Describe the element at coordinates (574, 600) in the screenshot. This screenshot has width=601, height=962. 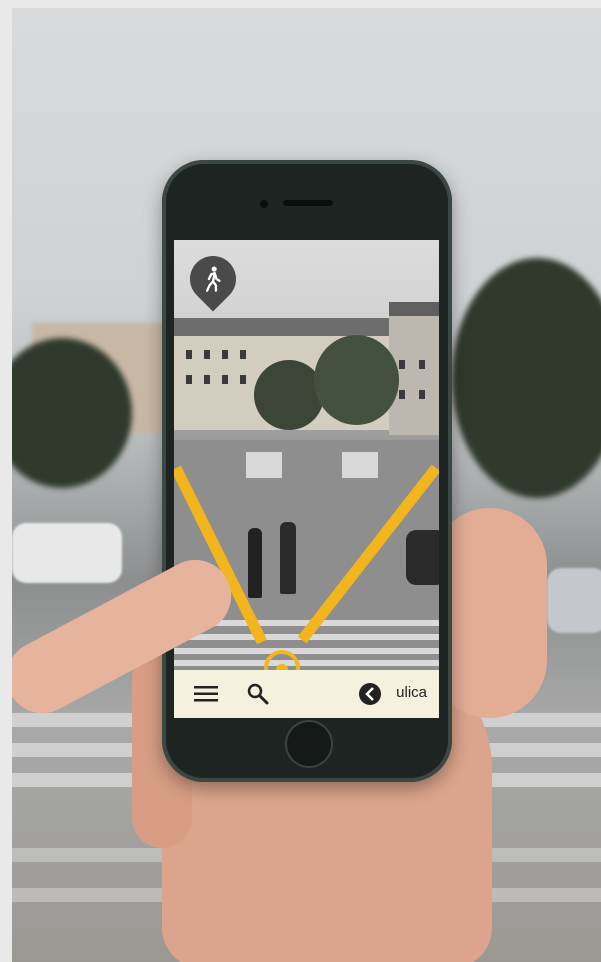
I see `background-car-right` at that location.